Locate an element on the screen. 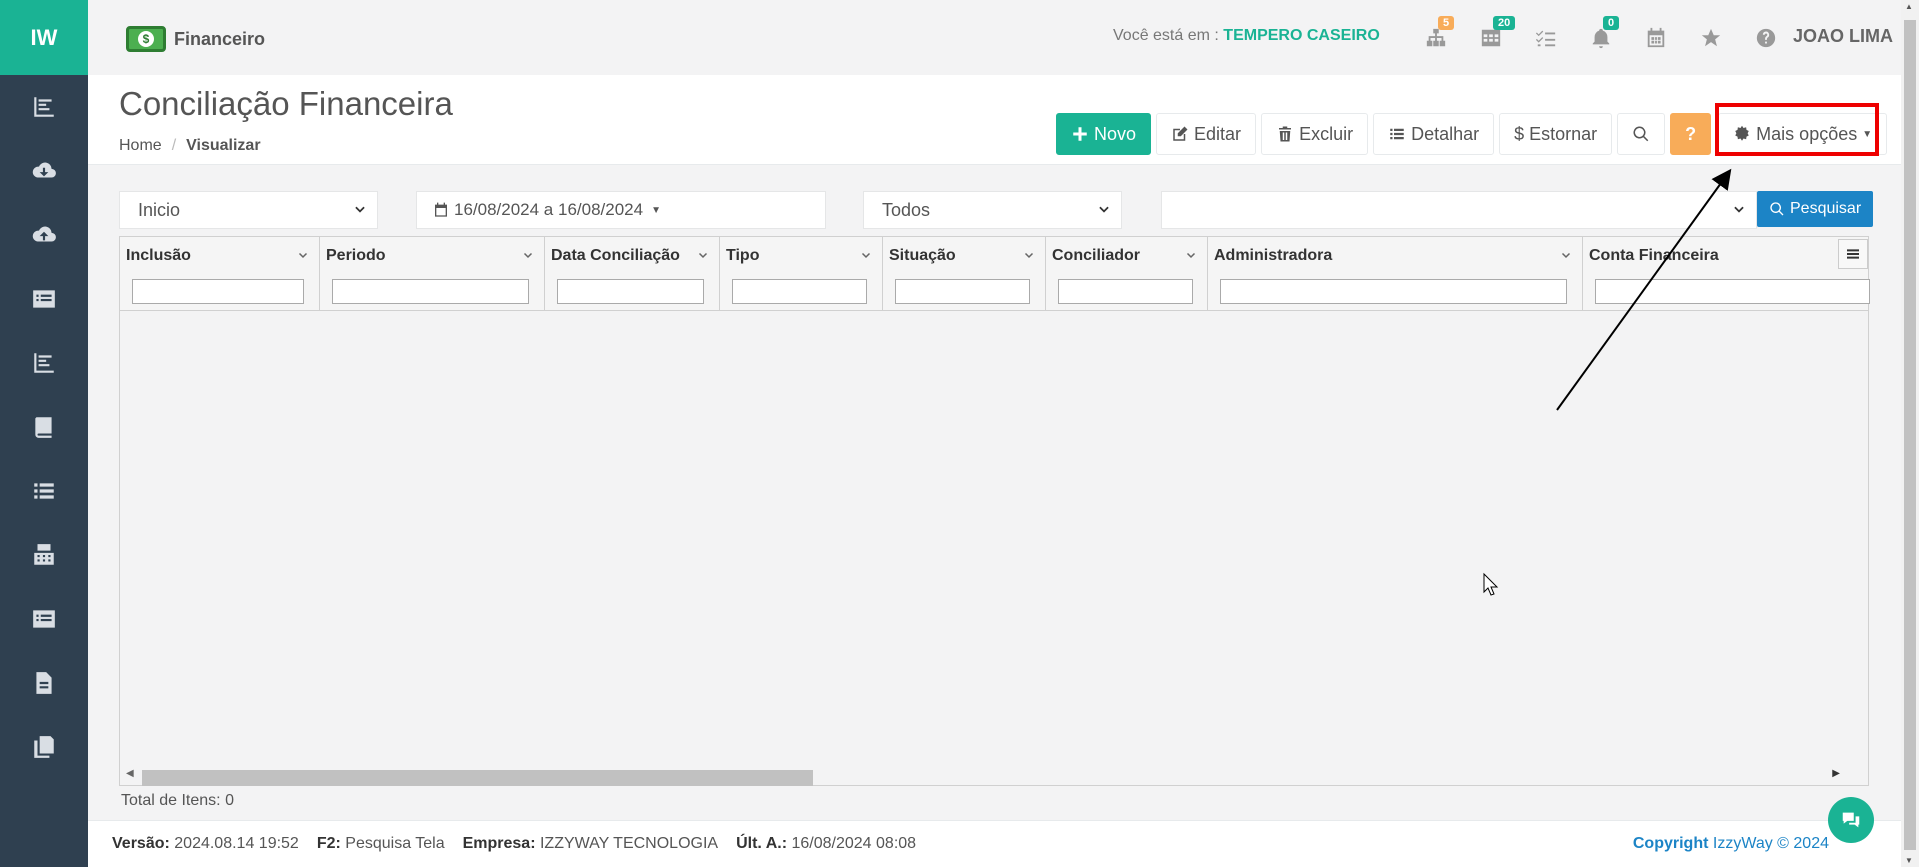  version-value: 2024.08.14 19:52 is located at coordinates (236, 843).